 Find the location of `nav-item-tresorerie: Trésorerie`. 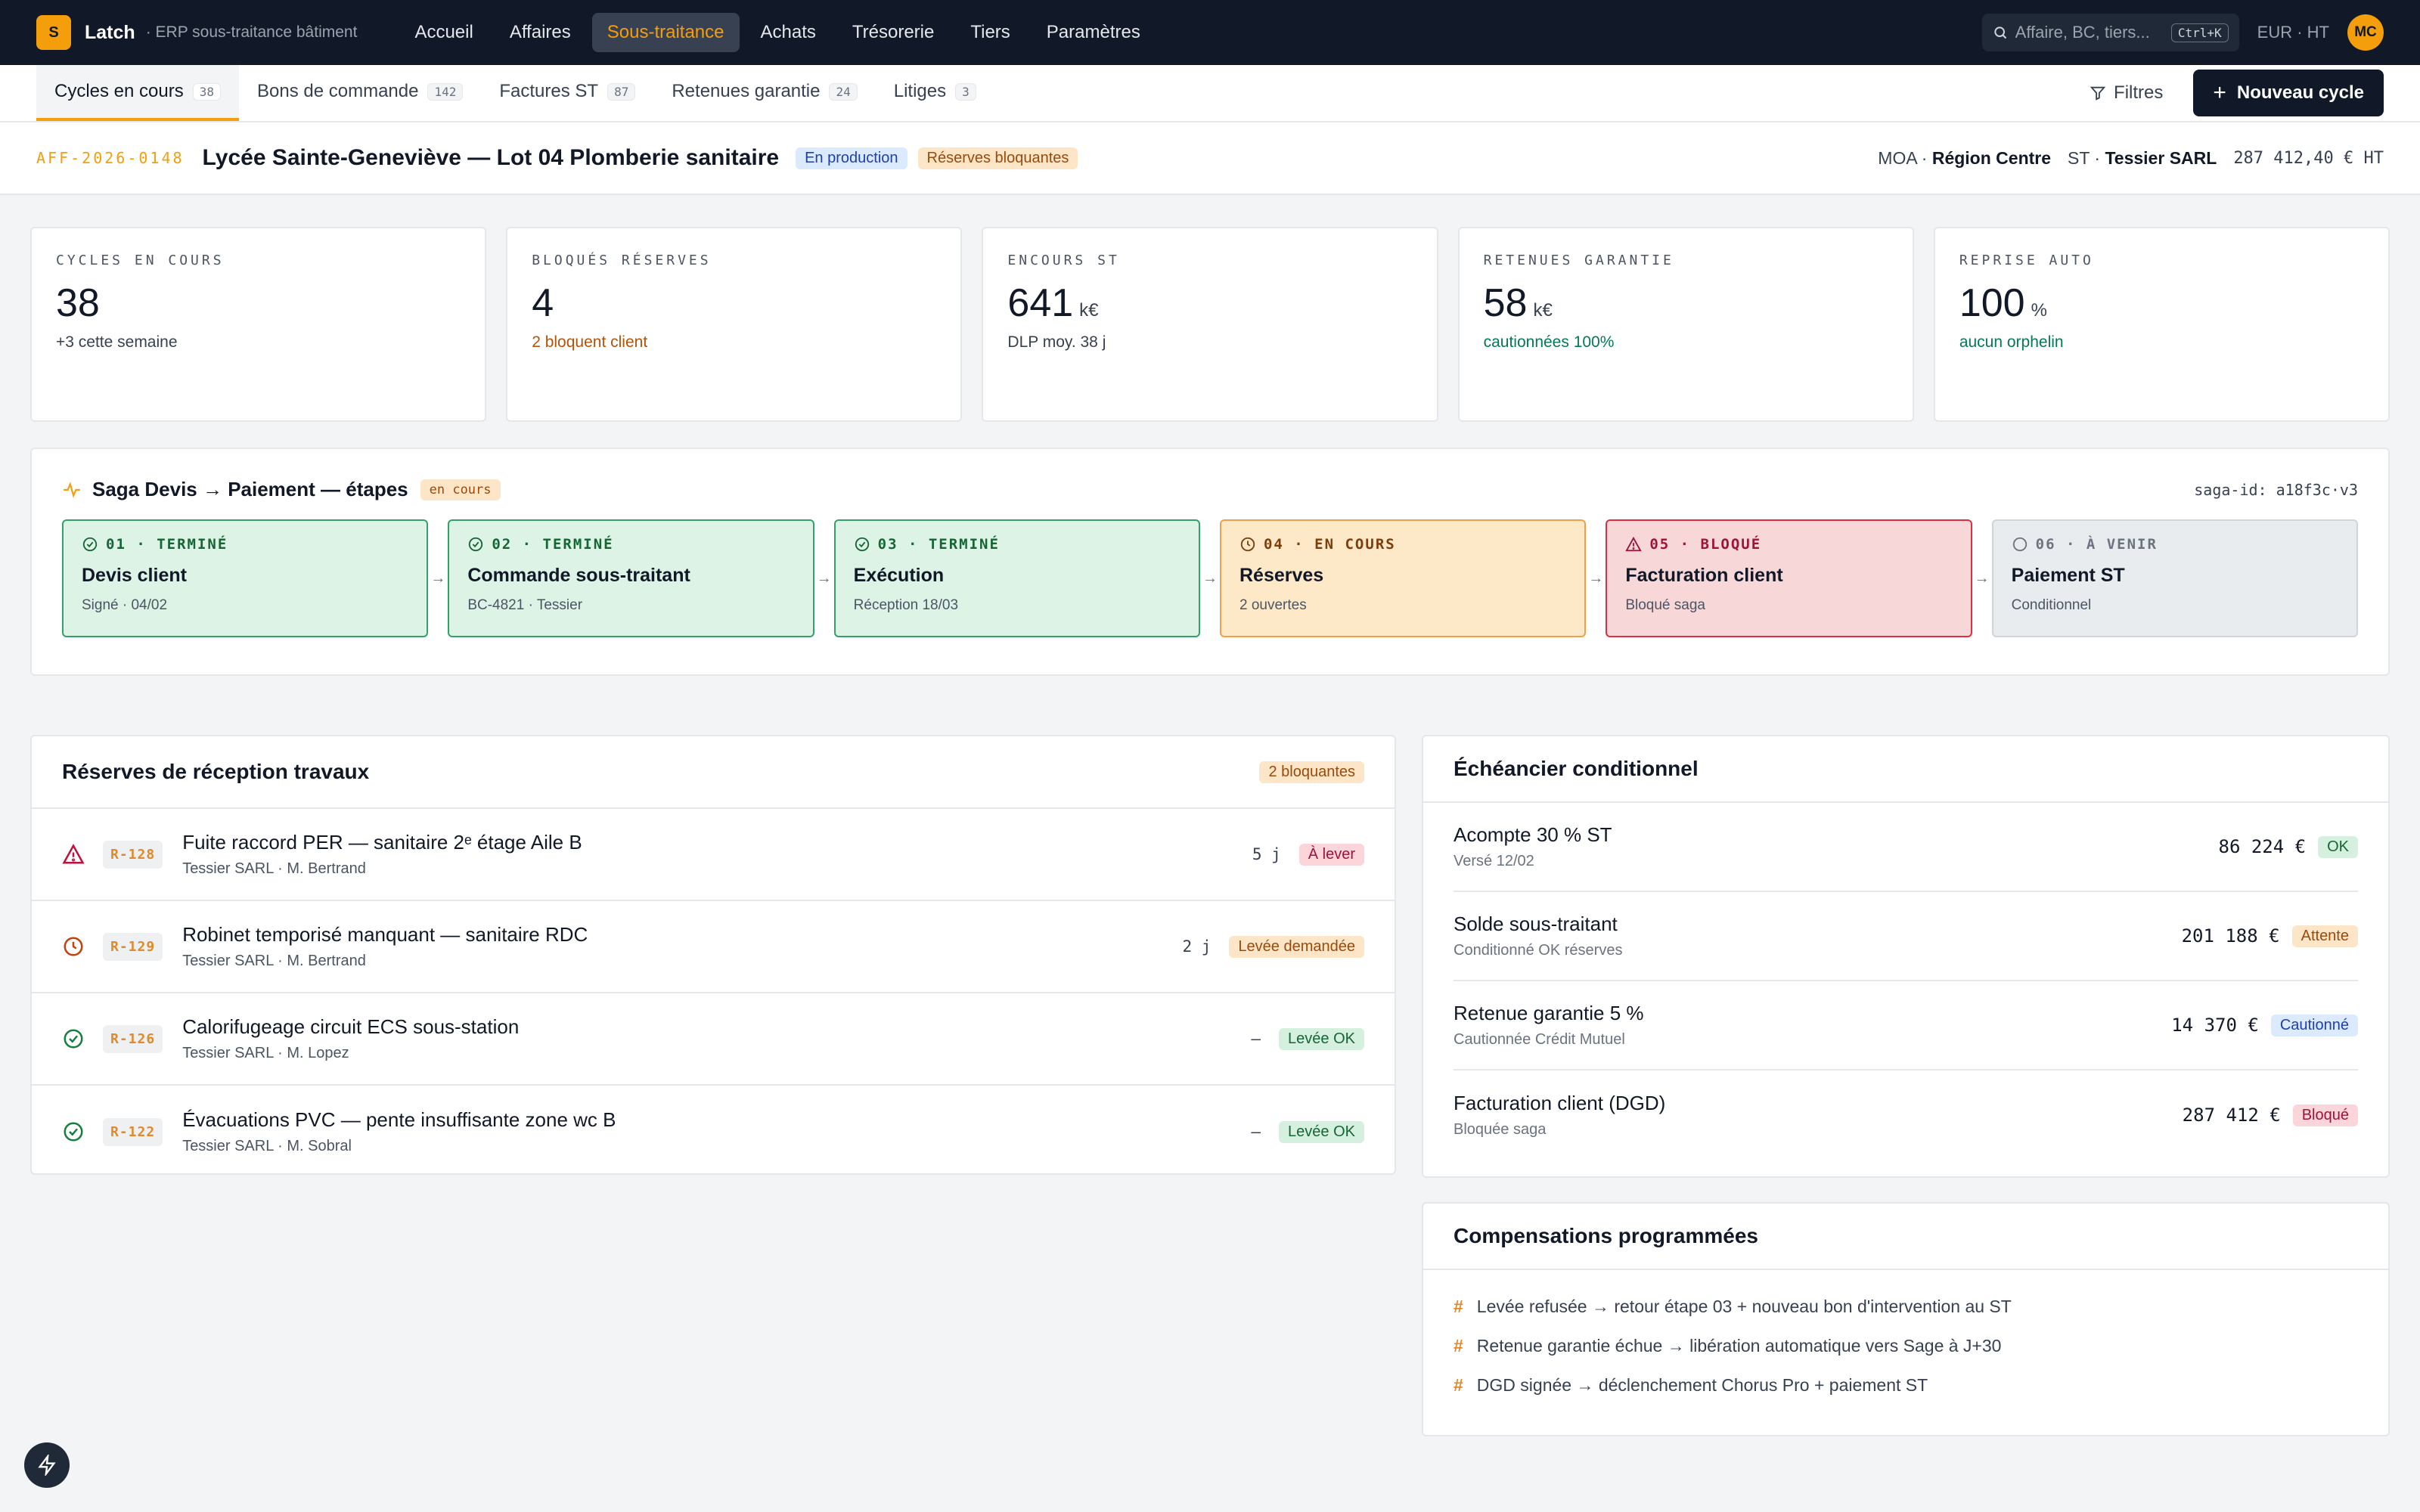

nav-item-tresorerie: Trésorerie is located at coordinates (893, 32).